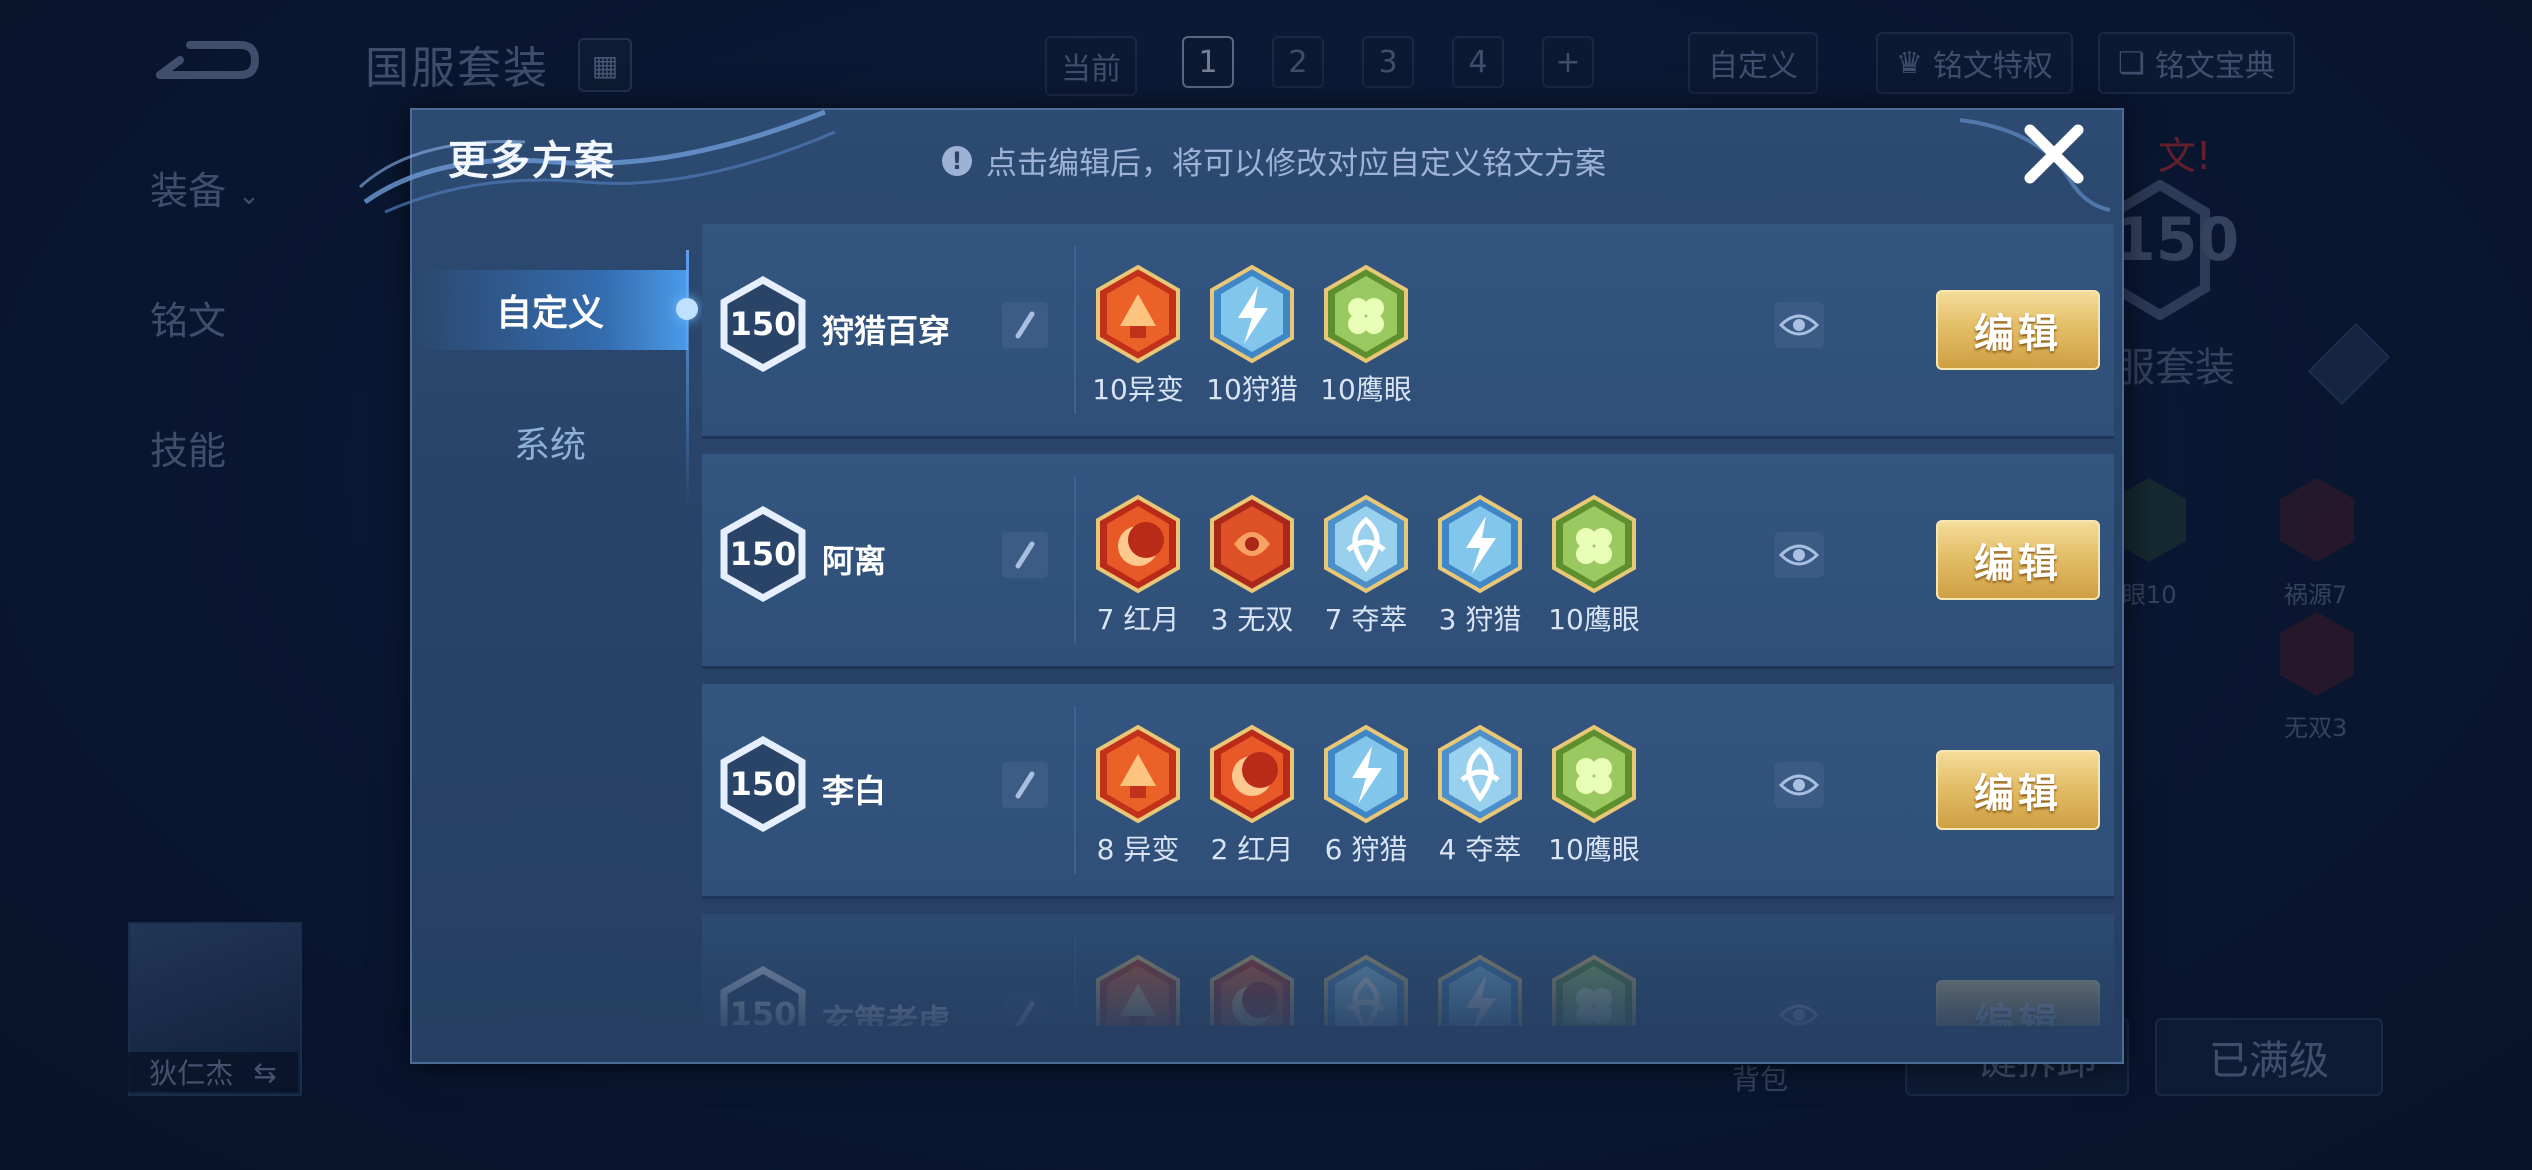 The height and width of the screenshot is (1170, 2532). I want to click on plan-row: 150 玄策老虎 编辑, so click(1408, 970).